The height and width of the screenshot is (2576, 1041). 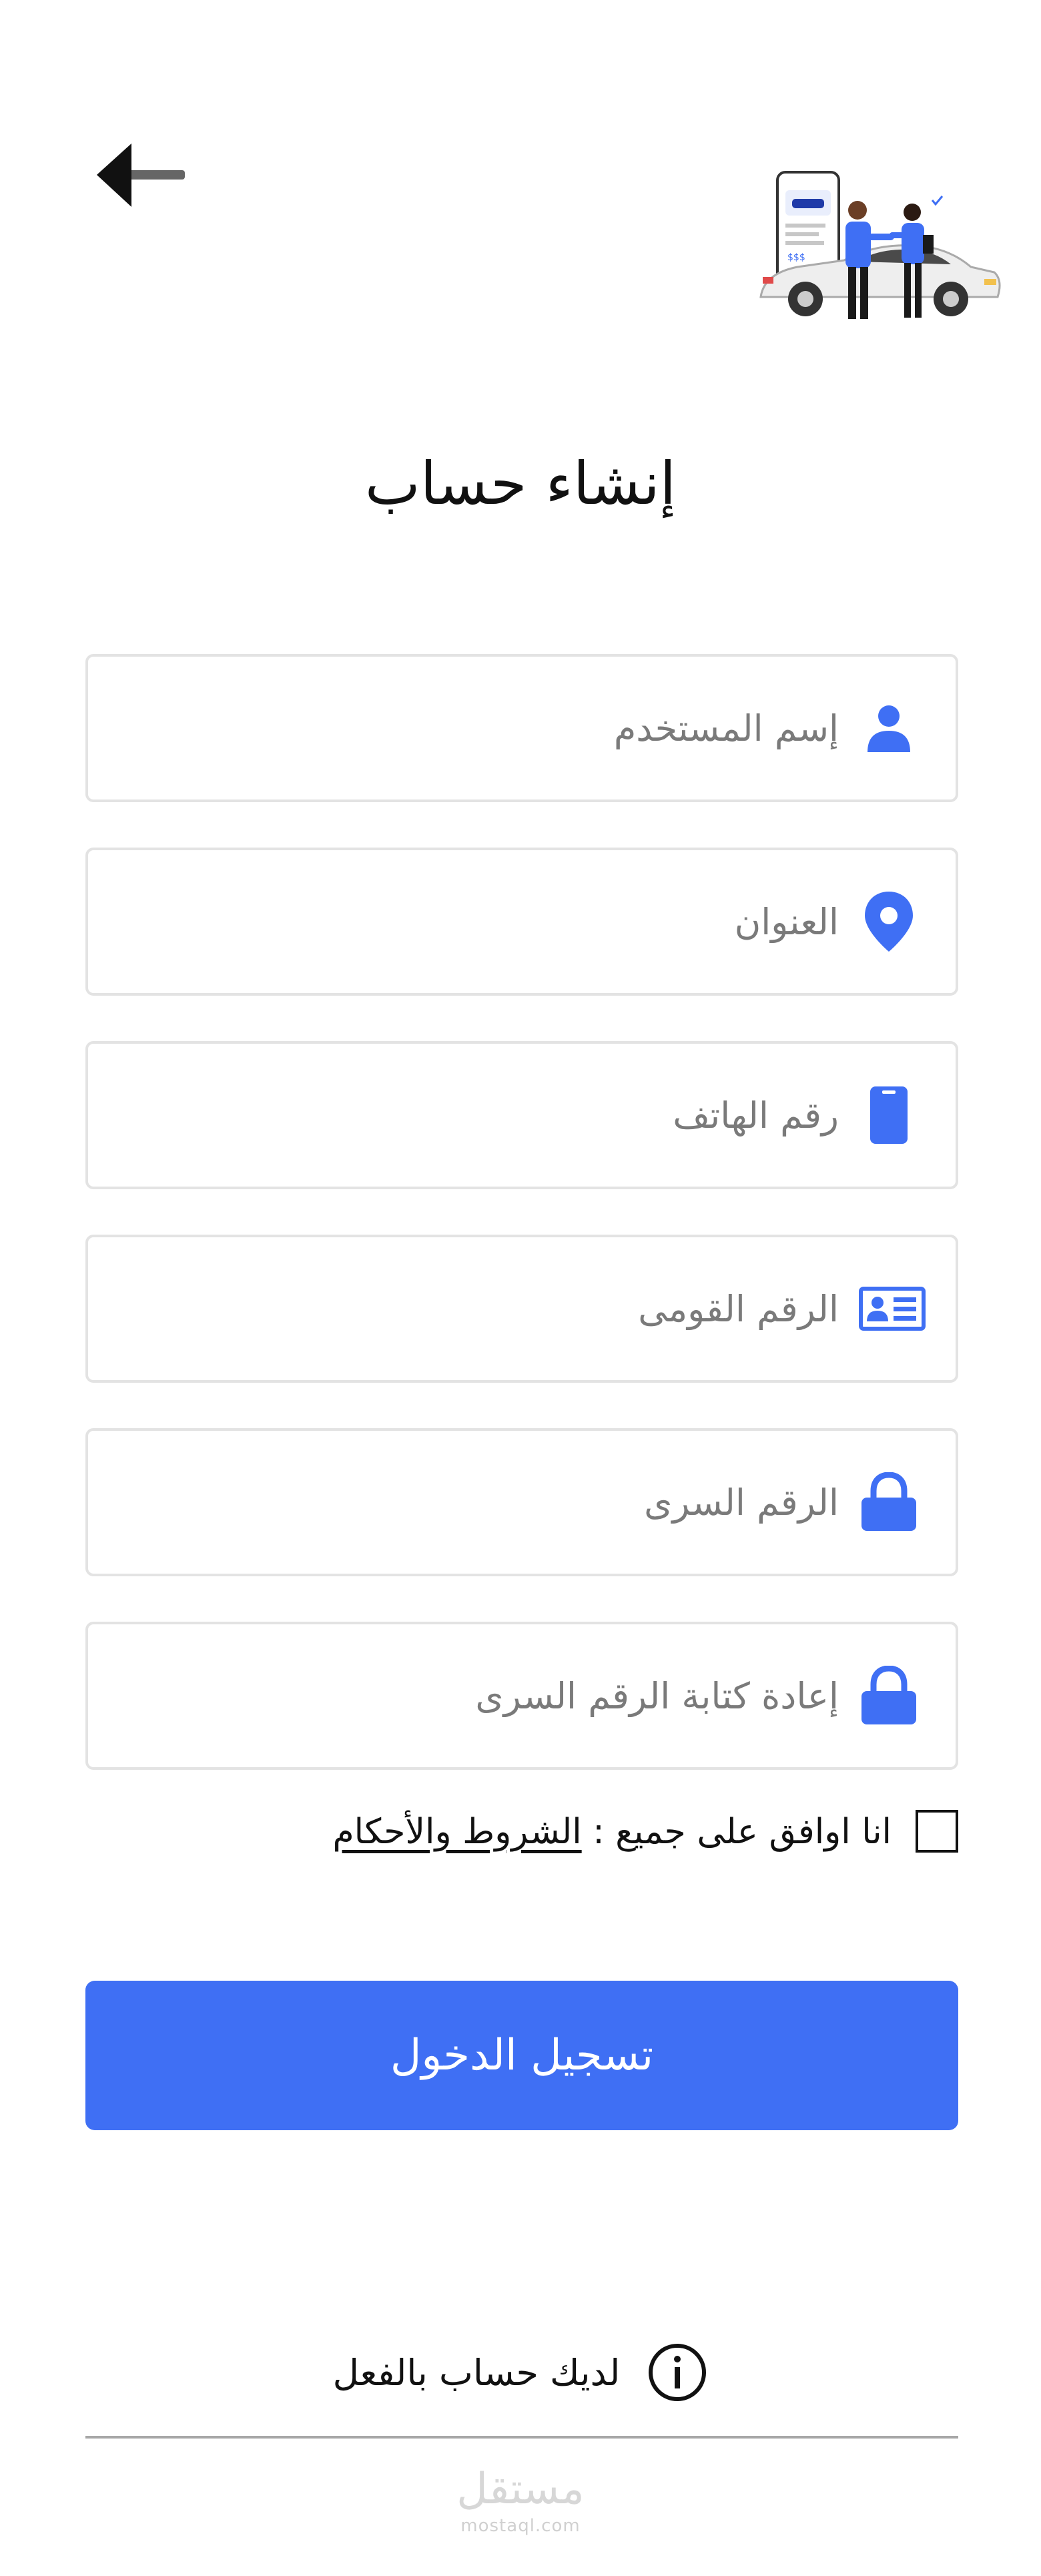 I want to click on phone-input, so click(x=505, y=1115).